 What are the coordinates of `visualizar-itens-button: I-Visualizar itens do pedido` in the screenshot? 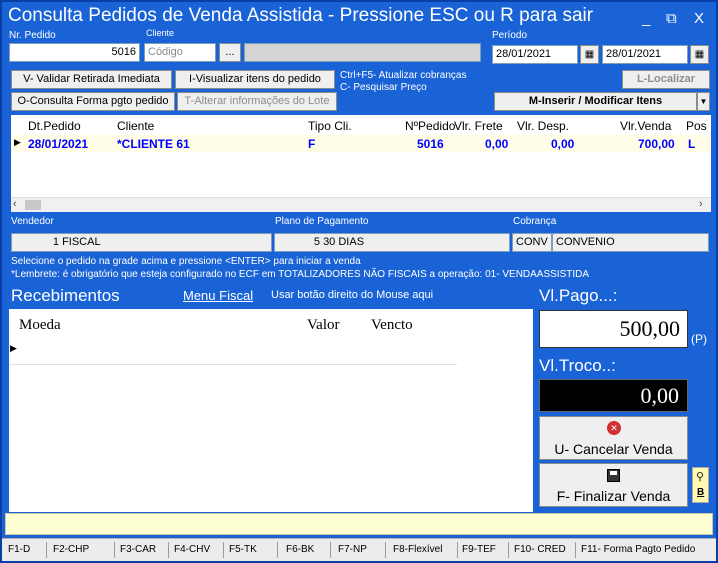 It's located at (255, 79).